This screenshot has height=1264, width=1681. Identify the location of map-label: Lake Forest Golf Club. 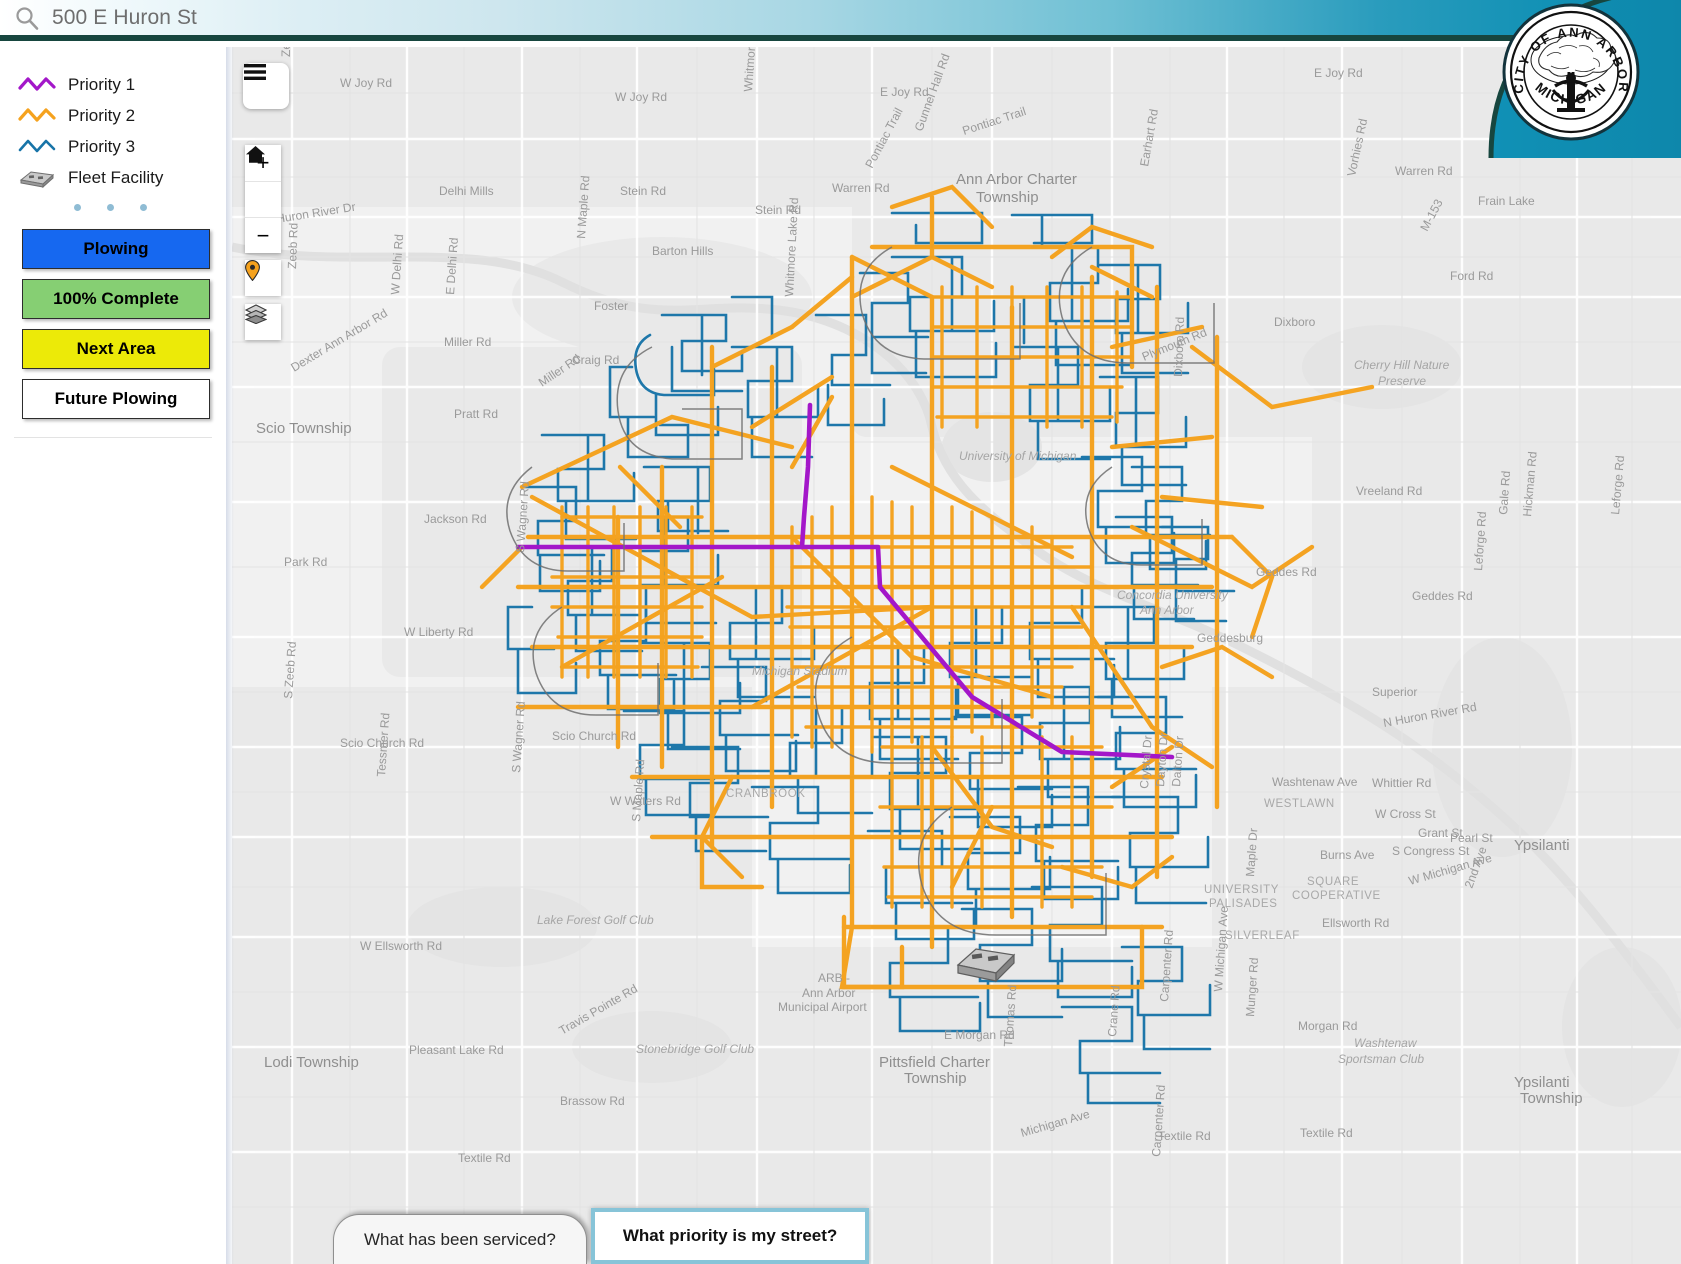
(595, 920).